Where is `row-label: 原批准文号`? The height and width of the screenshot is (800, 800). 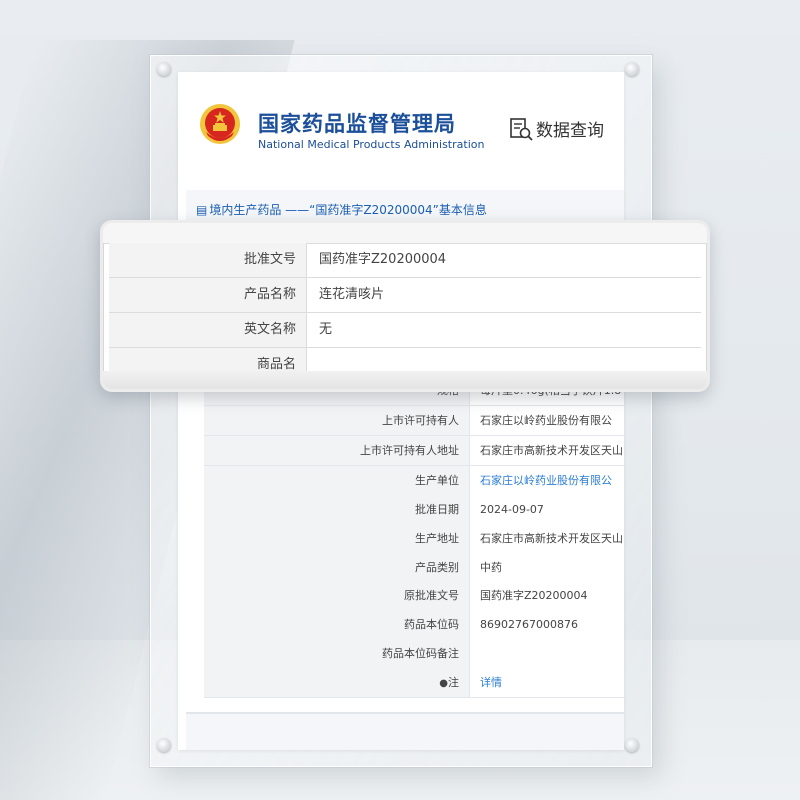 row-label: 原批准文号 is located at coordinates (337, 595).